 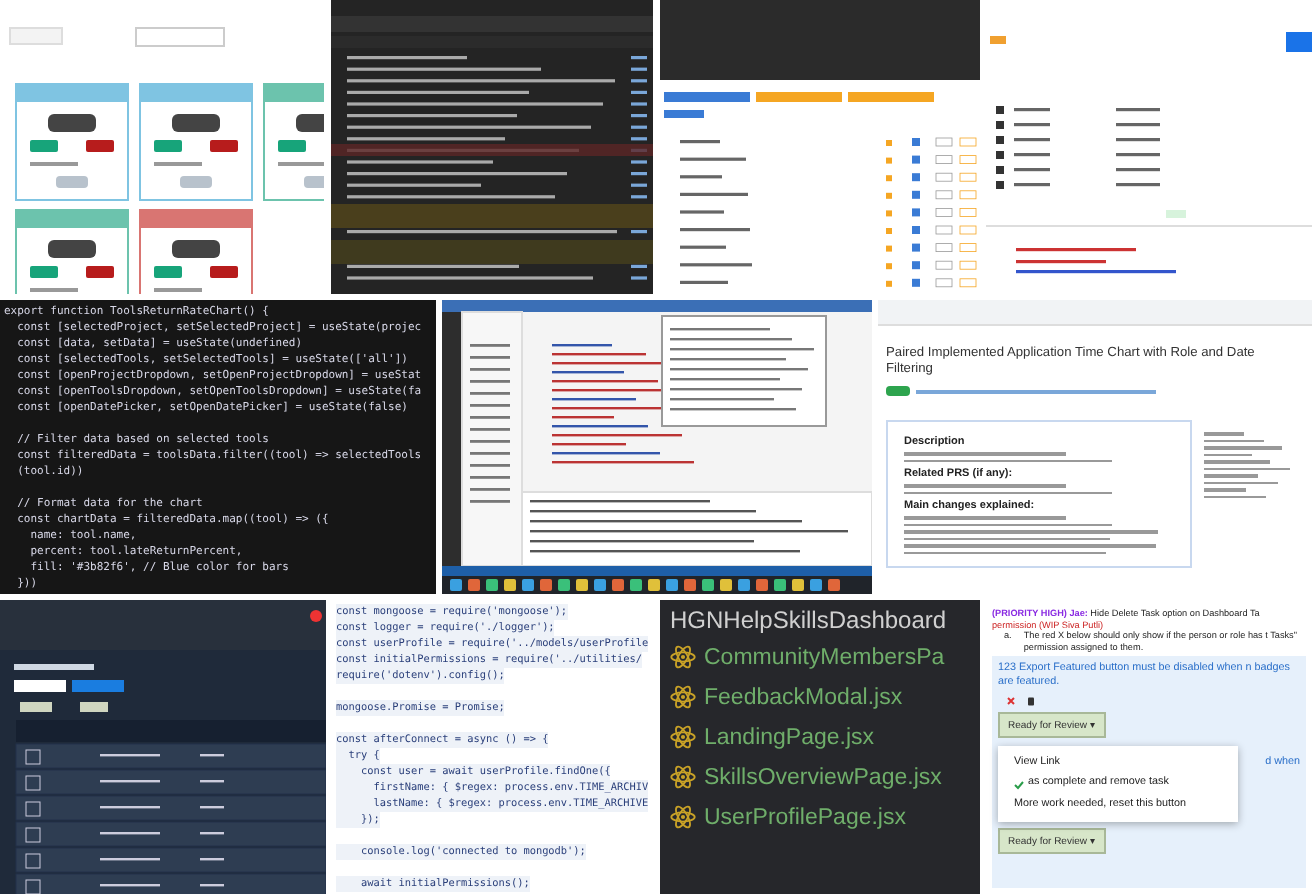 I want to click on close-icon, so click(x=1011, y=701).